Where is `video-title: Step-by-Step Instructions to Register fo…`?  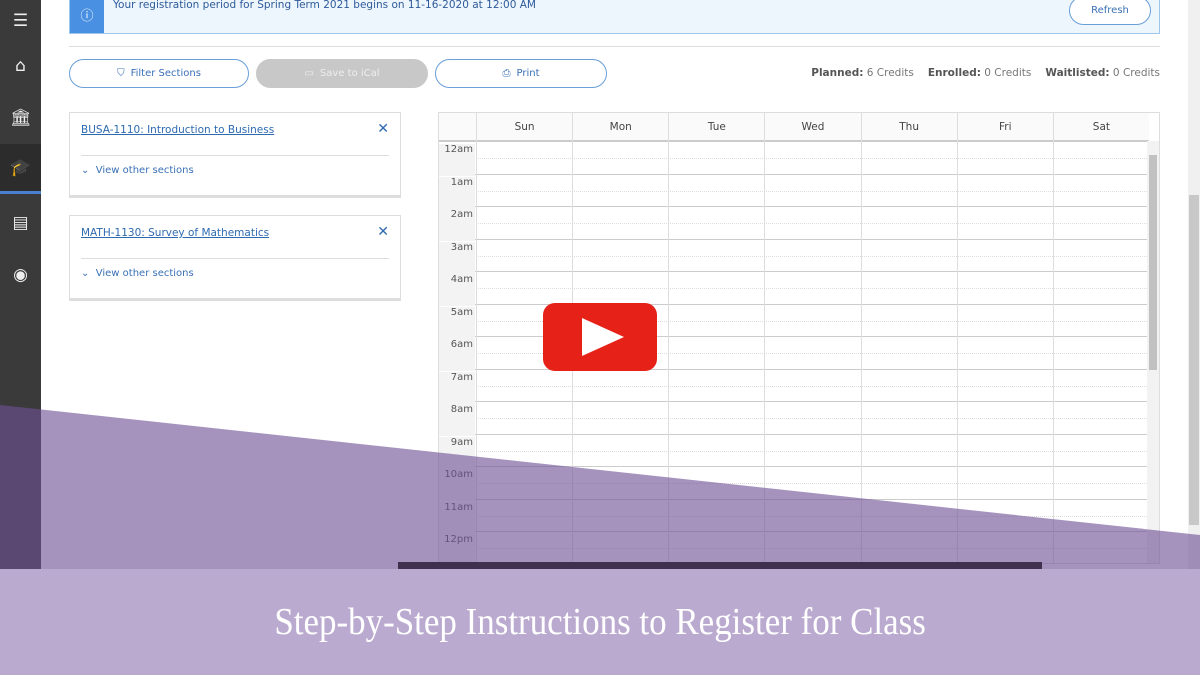
video-title: Step-by-Step Instructions to Register fo… is located at coordinates (600, 622).